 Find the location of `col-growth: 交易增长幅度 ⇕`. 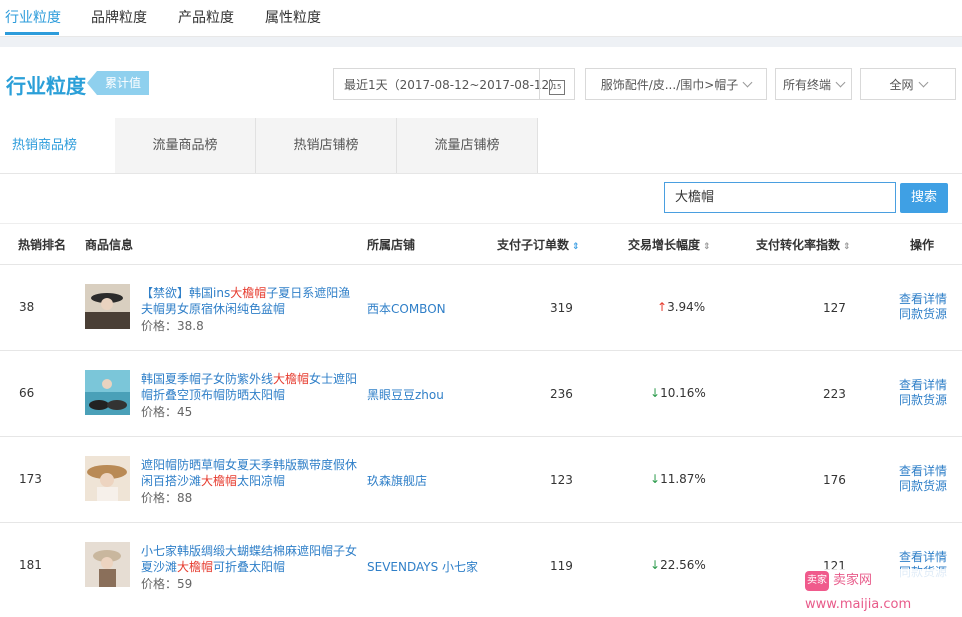

col-growth: 交易增长幅度 ⇕ is located at coordinates (669, 244).